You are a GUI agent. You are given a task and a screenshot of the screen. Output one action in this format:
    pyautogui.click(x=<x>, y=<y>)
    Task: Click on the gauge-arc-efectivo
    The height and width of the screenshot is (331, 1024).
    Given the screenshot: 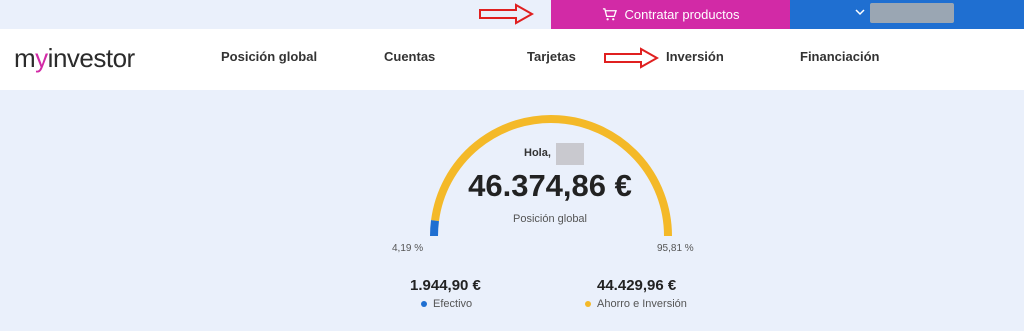 What is the action you would take?
    pyautogui.click(x=434, y=228)
    